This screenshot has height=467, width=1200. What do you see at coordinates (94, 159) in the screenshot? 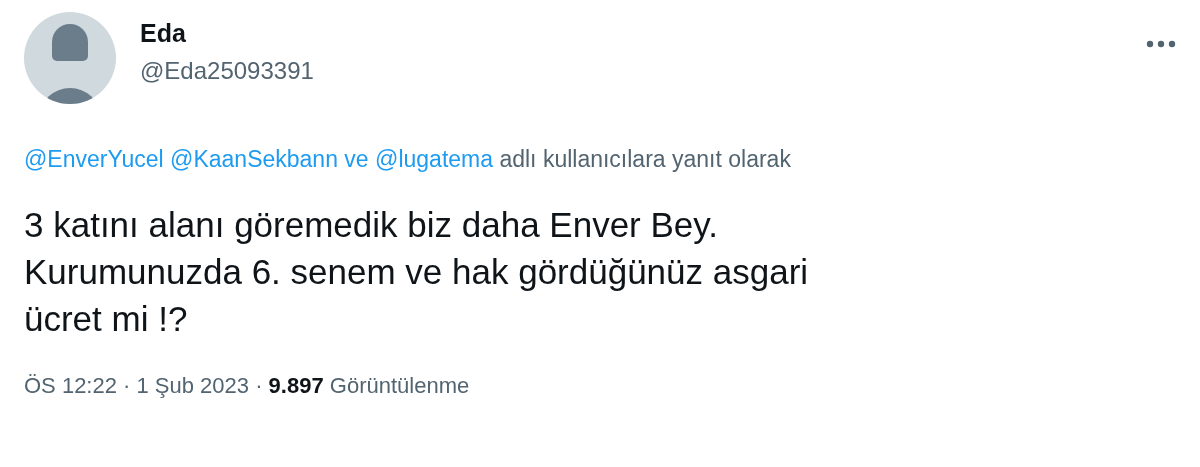
I see `mention-link: @EnverYucel` at bounding box center [94, 159].